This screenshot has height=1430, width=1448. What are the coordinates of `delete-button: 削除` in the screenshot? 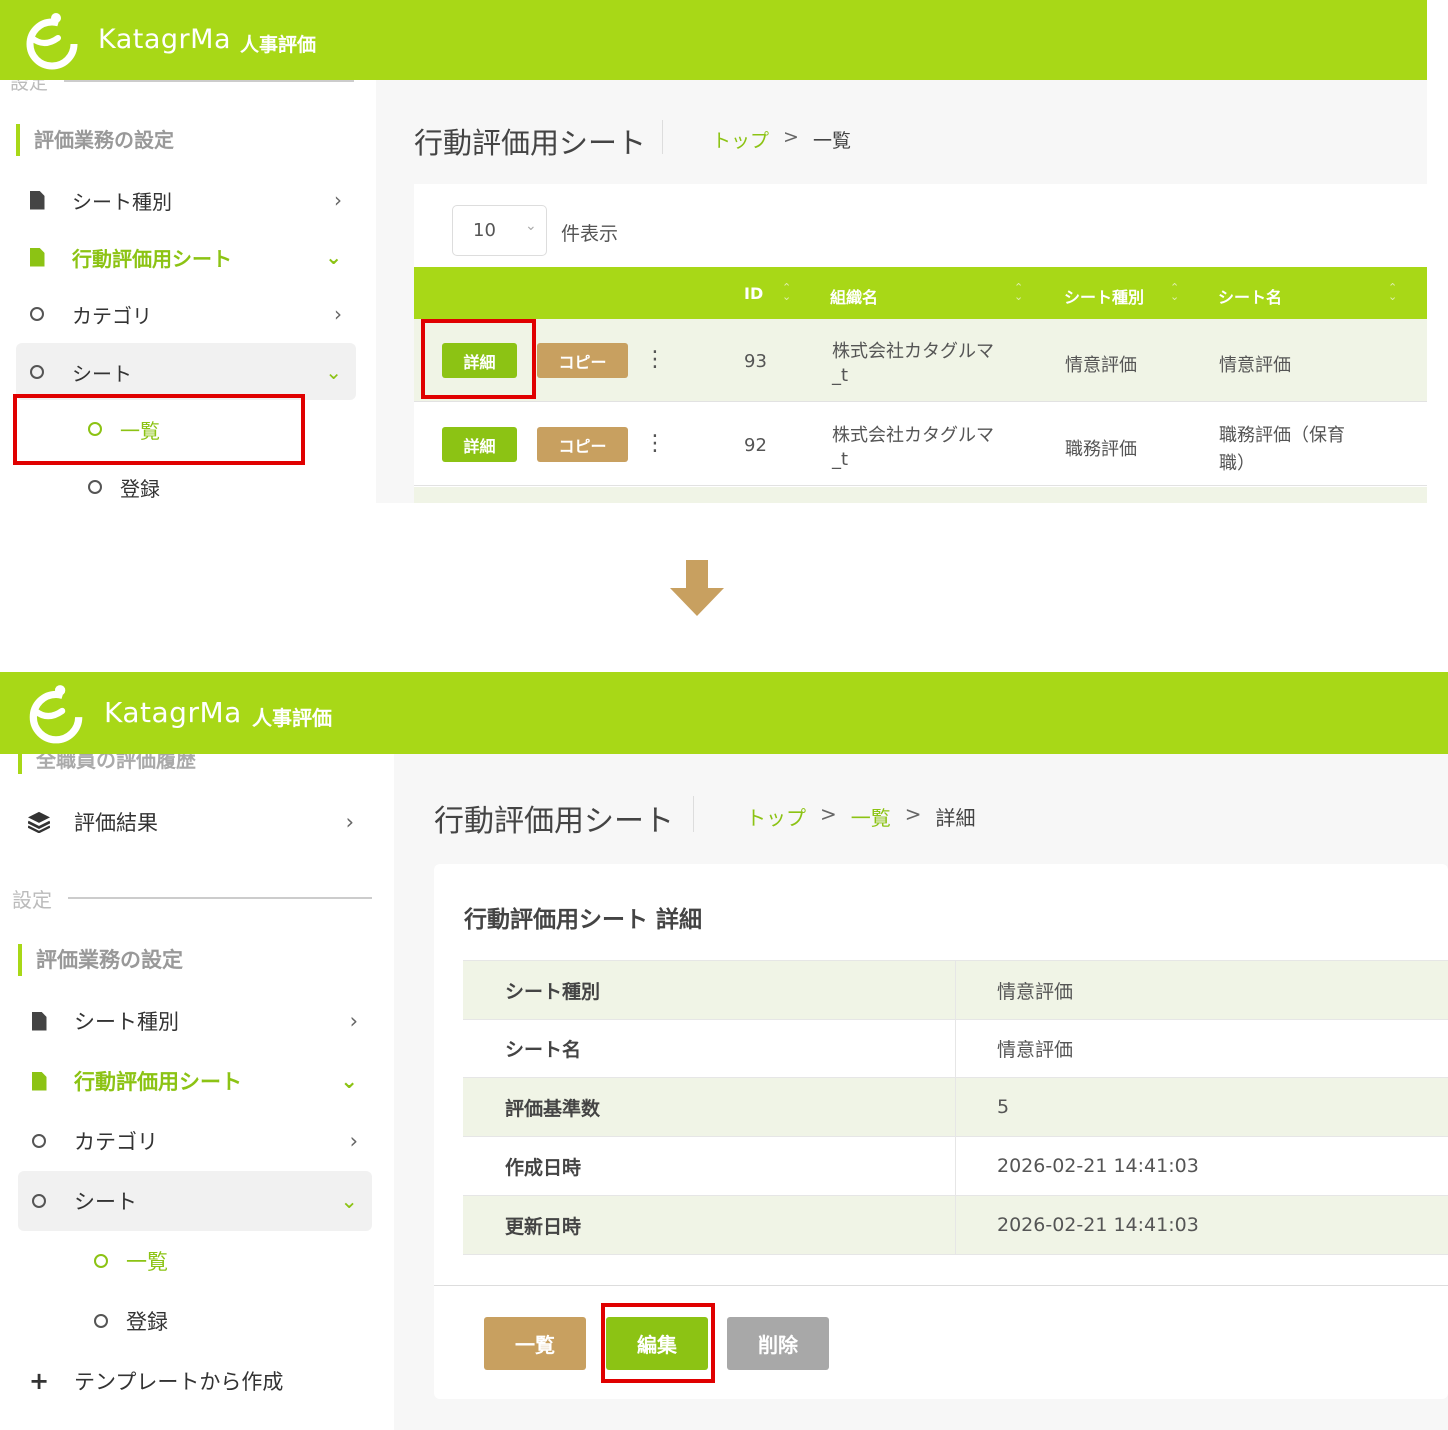 It's located at (778, 1343).